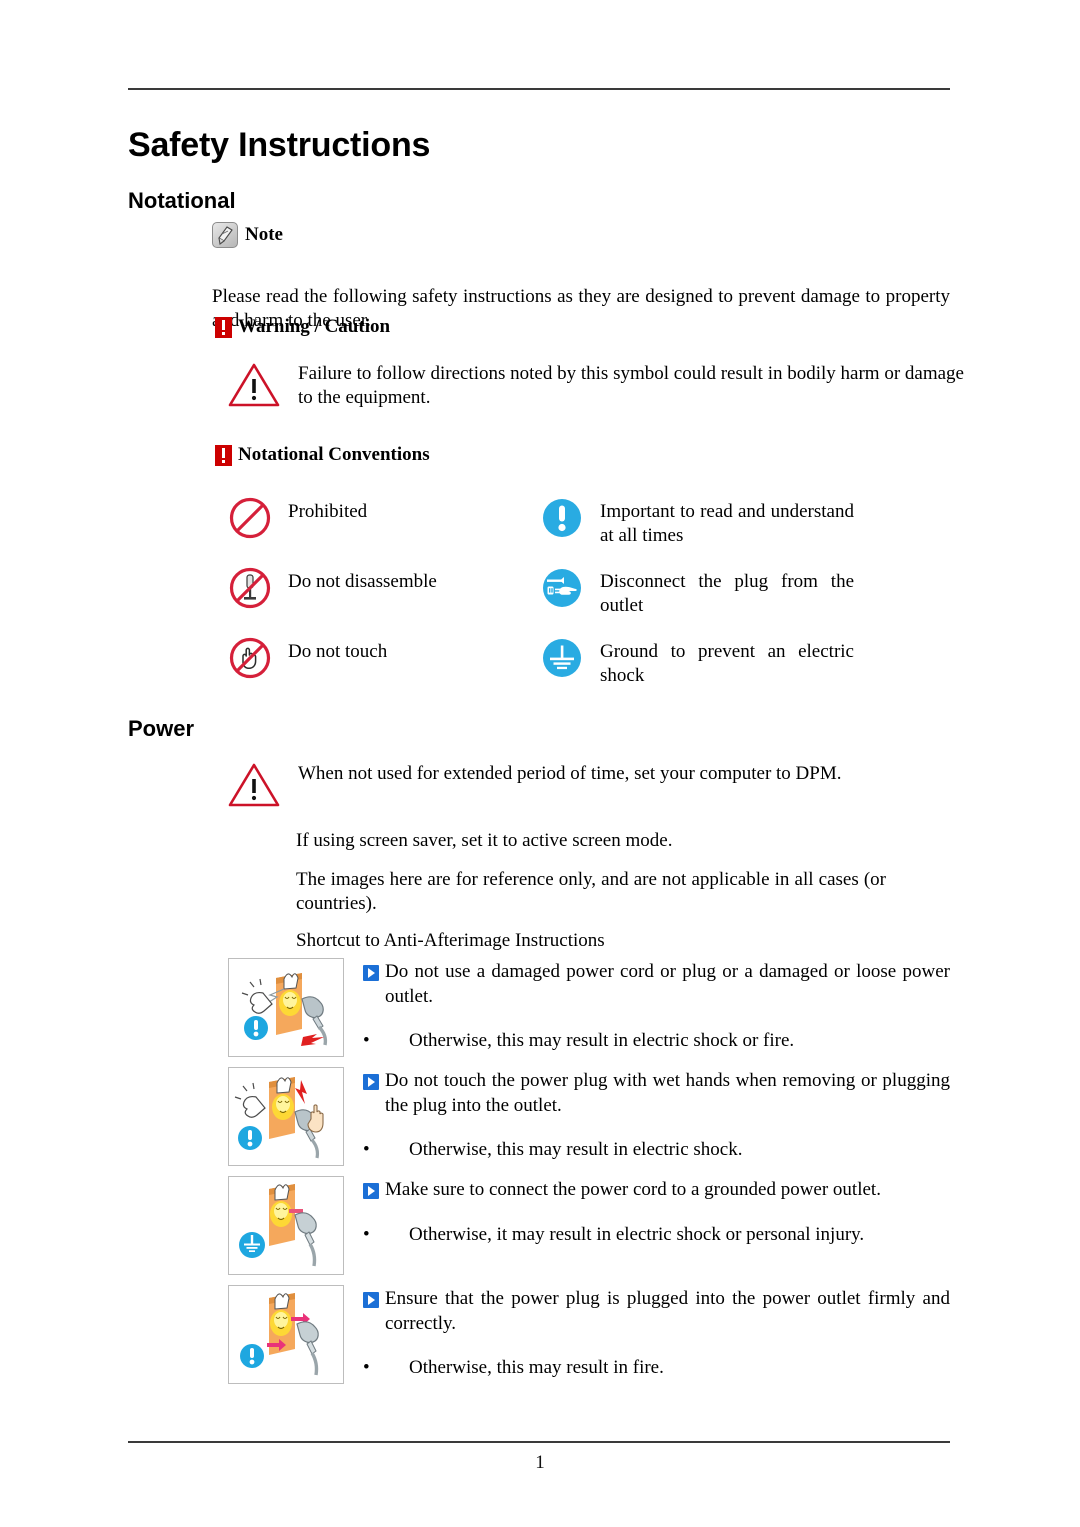  Describe the element at coordinates (161, 728) in the screenshot. I see `section-heading-power: Power` at that location.